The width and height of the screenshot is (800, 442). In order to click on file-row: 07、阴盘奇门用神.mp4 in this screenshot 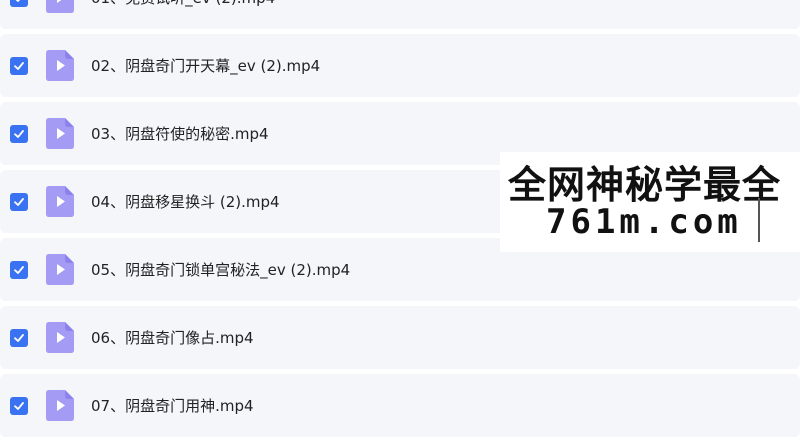, I will do `click(400, 405)`.